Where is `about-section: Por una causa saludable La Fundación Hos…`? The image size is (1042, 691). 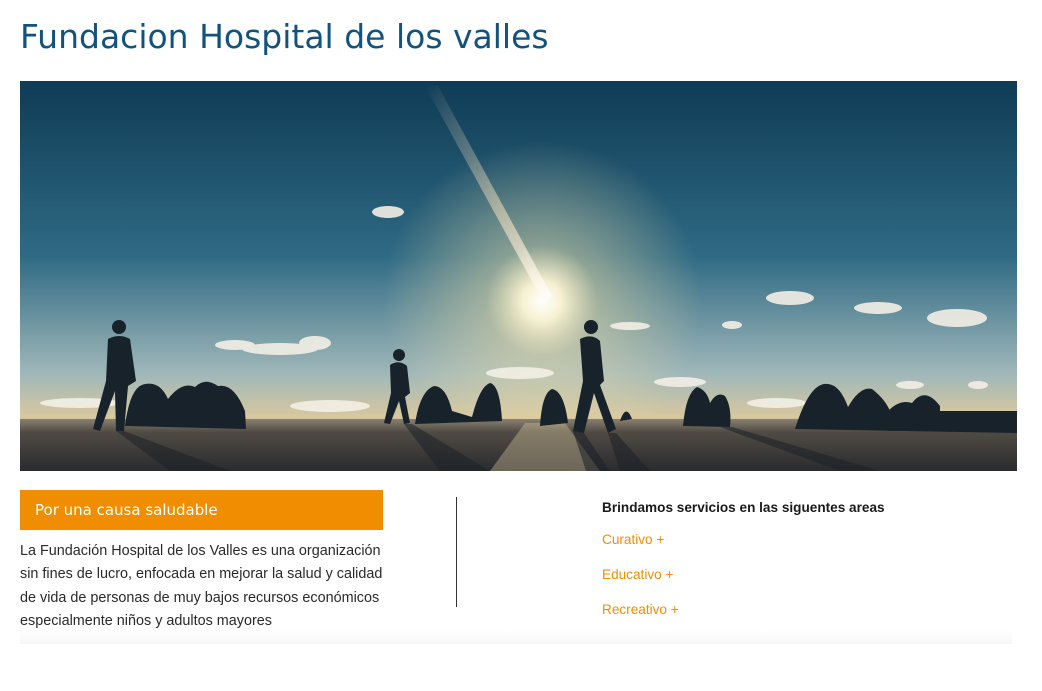
about-section: Por una causa saludable La Fundación Hos… is located at coordinates (201, 562).